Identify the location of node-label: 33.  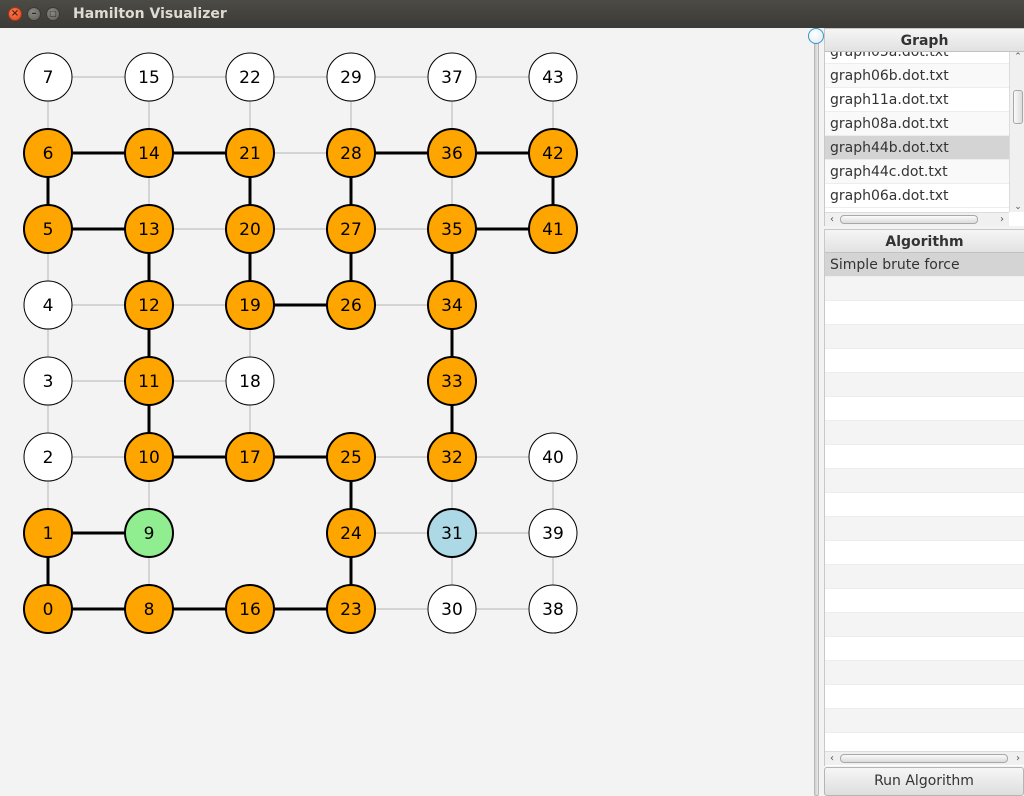
(452, 382).